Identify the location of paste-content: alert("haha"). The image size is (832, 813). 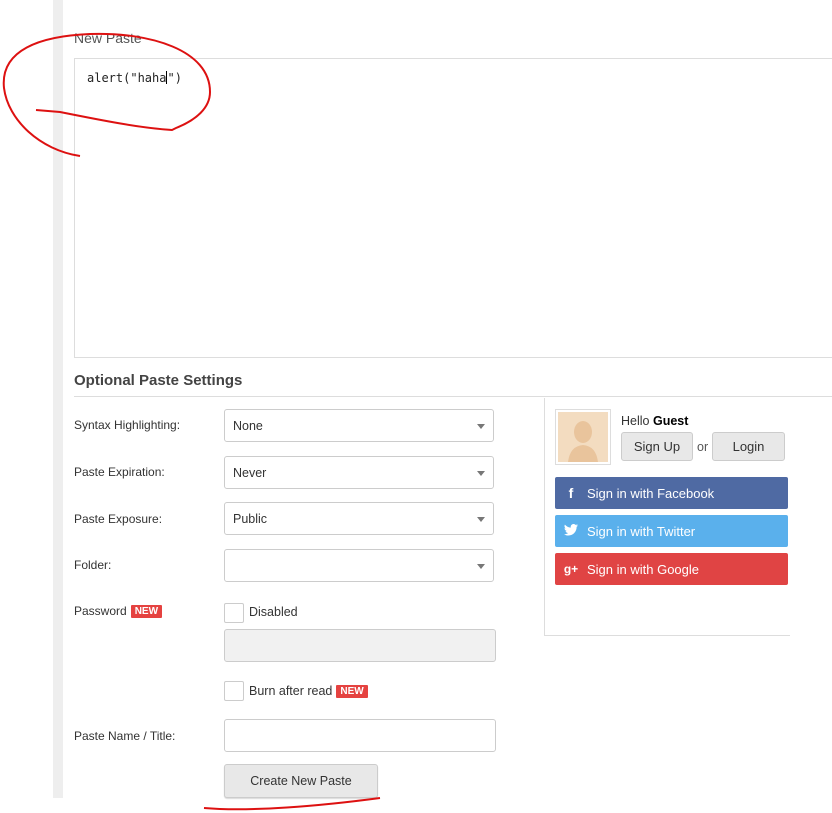
(134, 78).